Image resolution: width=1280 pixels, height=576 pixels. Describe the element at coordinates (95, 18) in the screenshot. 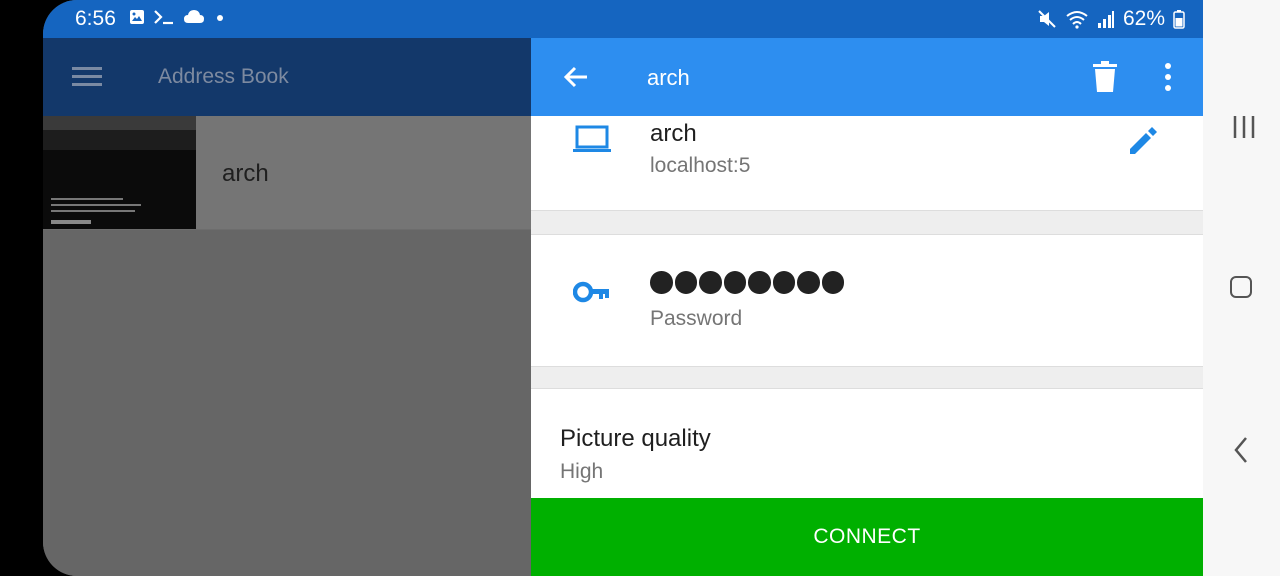

I see `status-time: 6:56` at that location.